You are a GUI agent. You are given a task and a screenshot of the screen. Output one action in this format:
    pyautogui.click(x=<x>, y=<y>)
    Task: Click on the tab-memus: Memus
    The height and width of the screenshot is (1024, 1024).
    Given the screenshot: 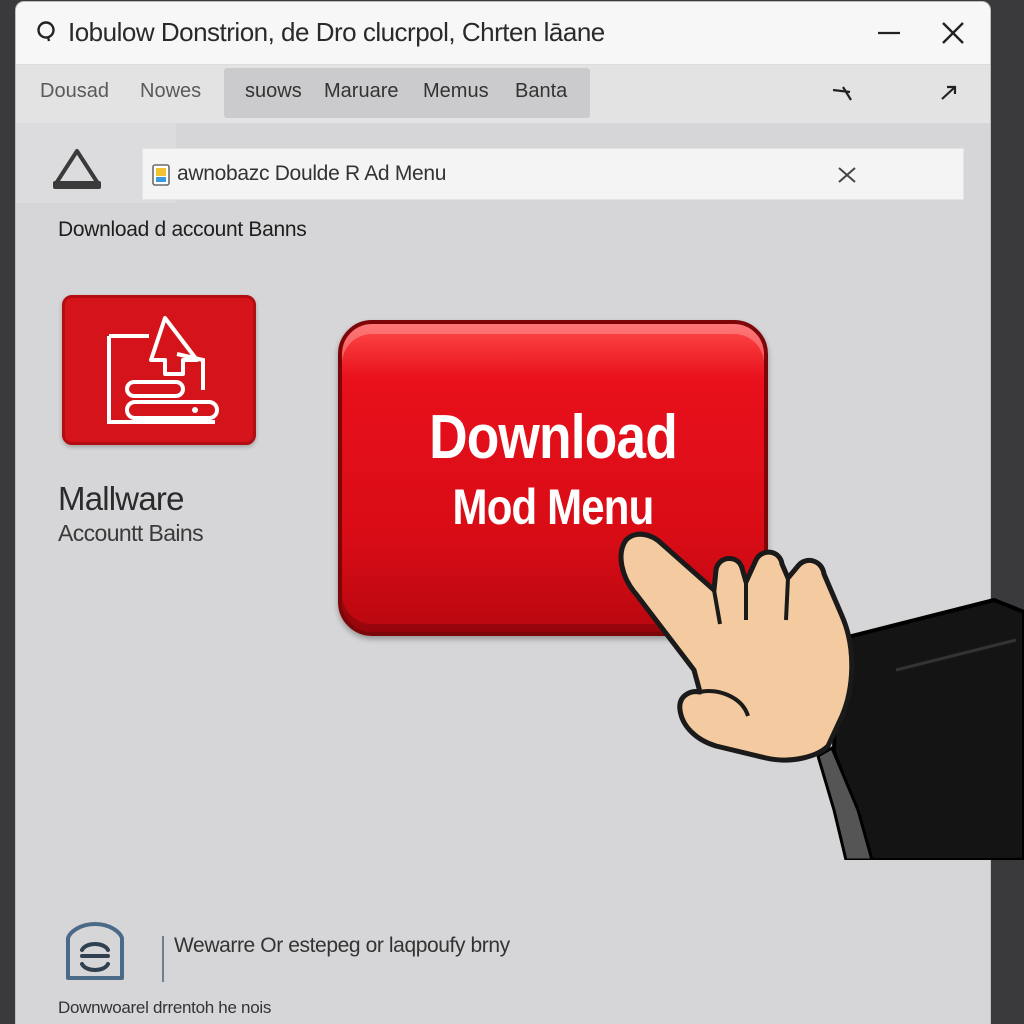 What is the action you would take?
    pyautogui.click(x=456, y=91)
    